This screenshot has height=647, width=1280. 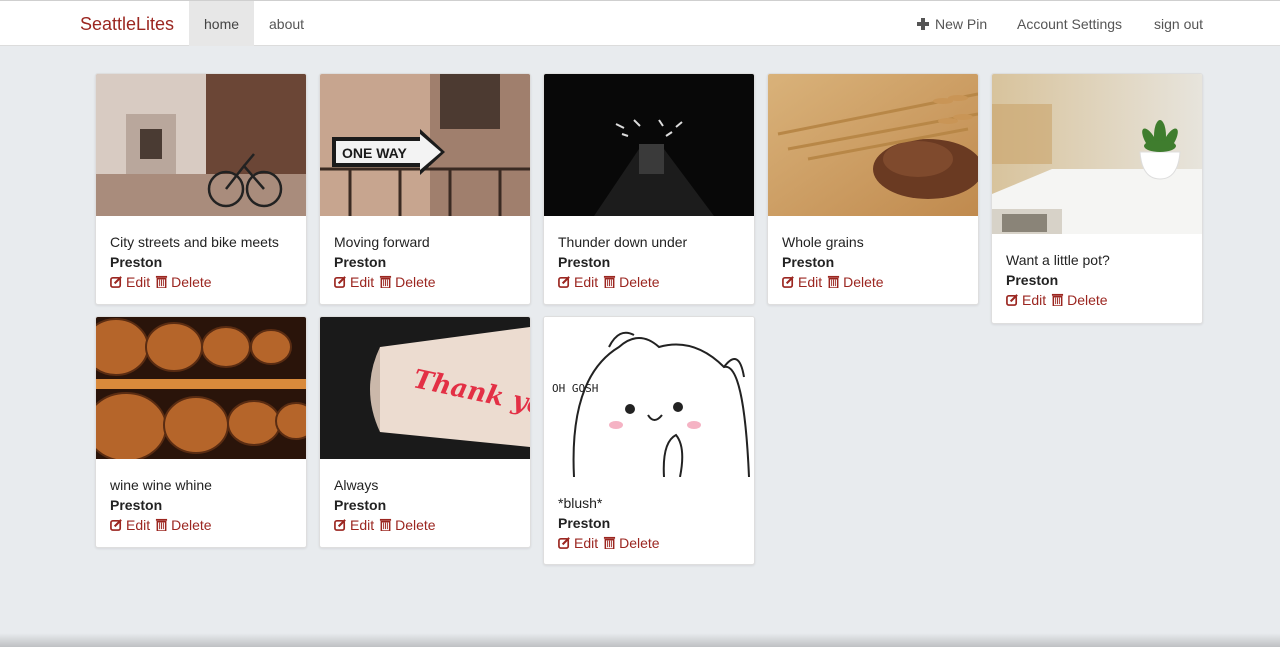 I want to click on pin-title: Whole grains, so click(x=823, y=242).